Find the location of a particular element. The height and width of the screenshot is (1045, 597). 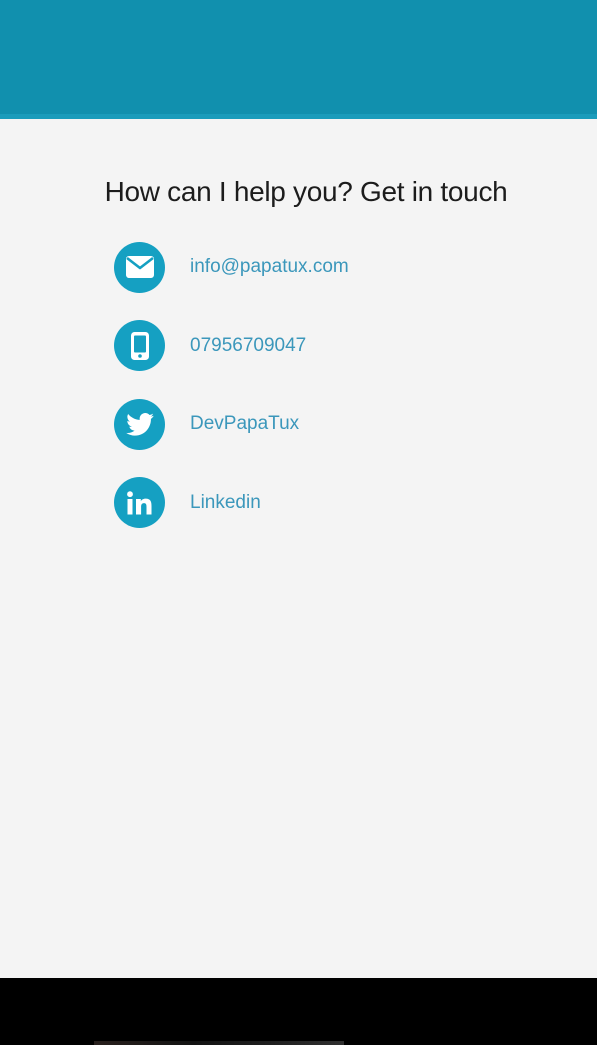

email-link: info@papatux.com is located at coordinates (269, 267).